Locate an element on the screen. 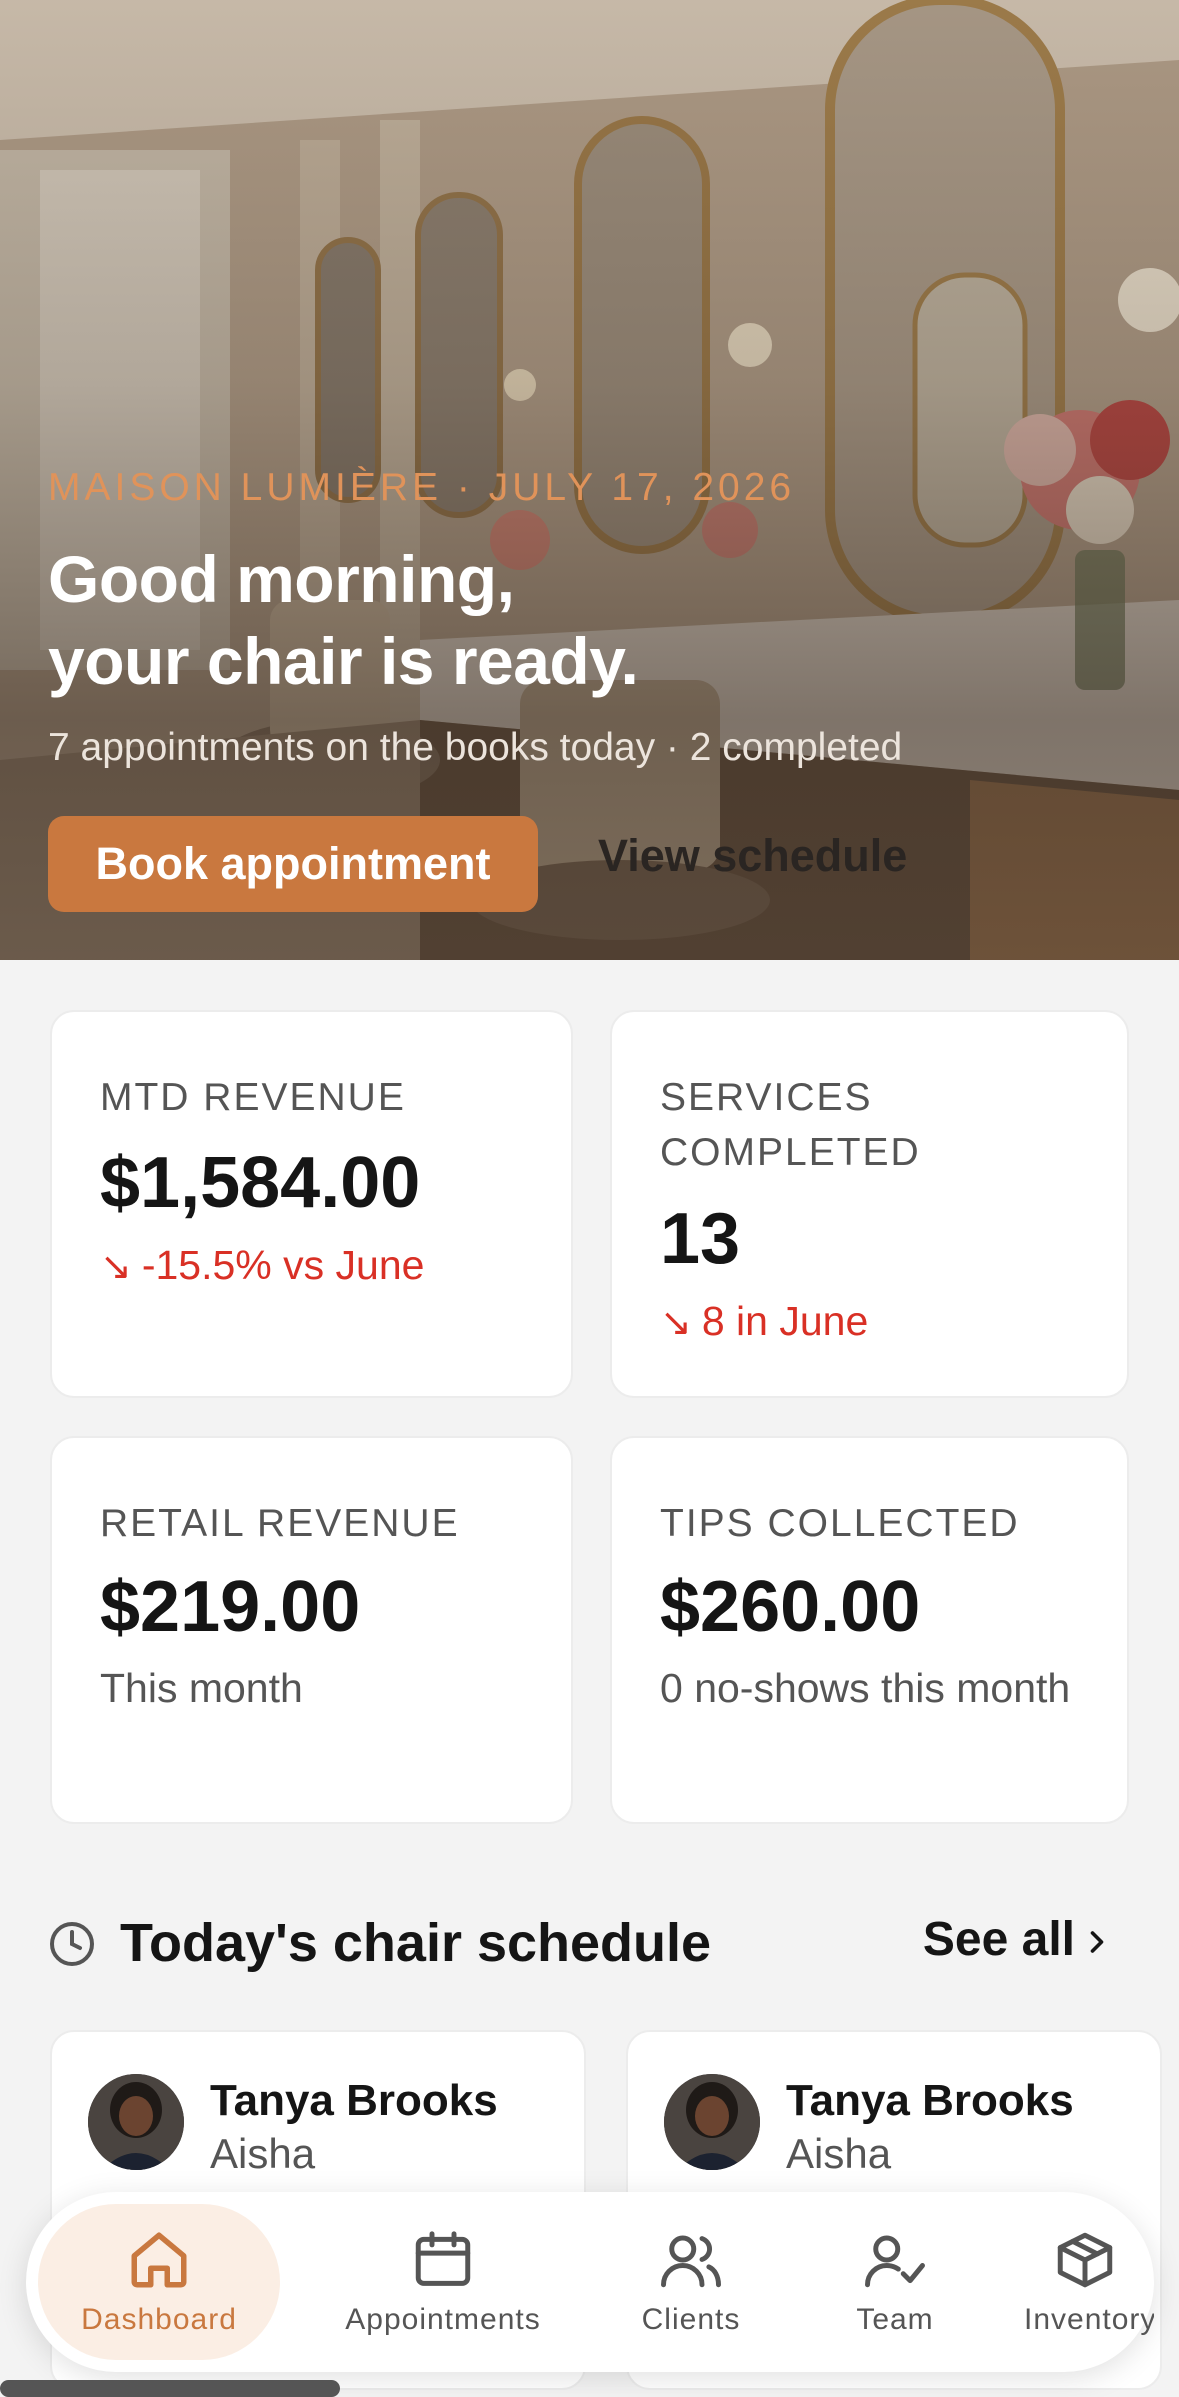 The width and height of the screenshot is (1179, 2397). stat-note: 0 no-shows this month is located at coordinates (865, 1688).